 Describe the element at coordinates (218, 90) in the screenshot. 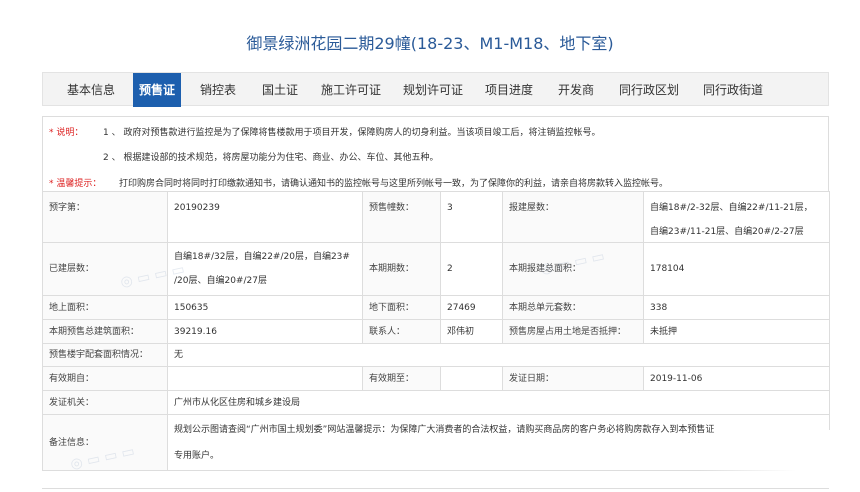

I see `tab-sales-control: 销控表` at that location.